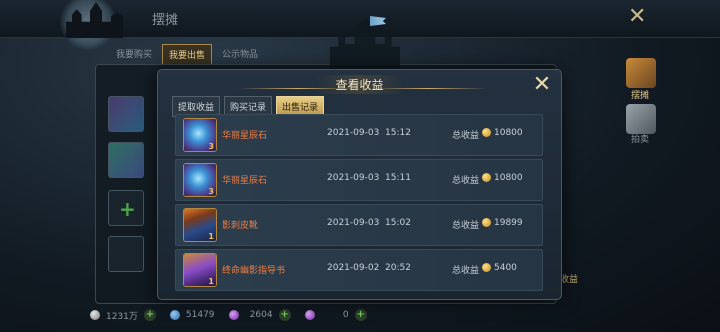  What do you see at coordinates (200, 315) in the screenshot?
I see `currency-gem-value: 51479` at bounding box center [200, 315].